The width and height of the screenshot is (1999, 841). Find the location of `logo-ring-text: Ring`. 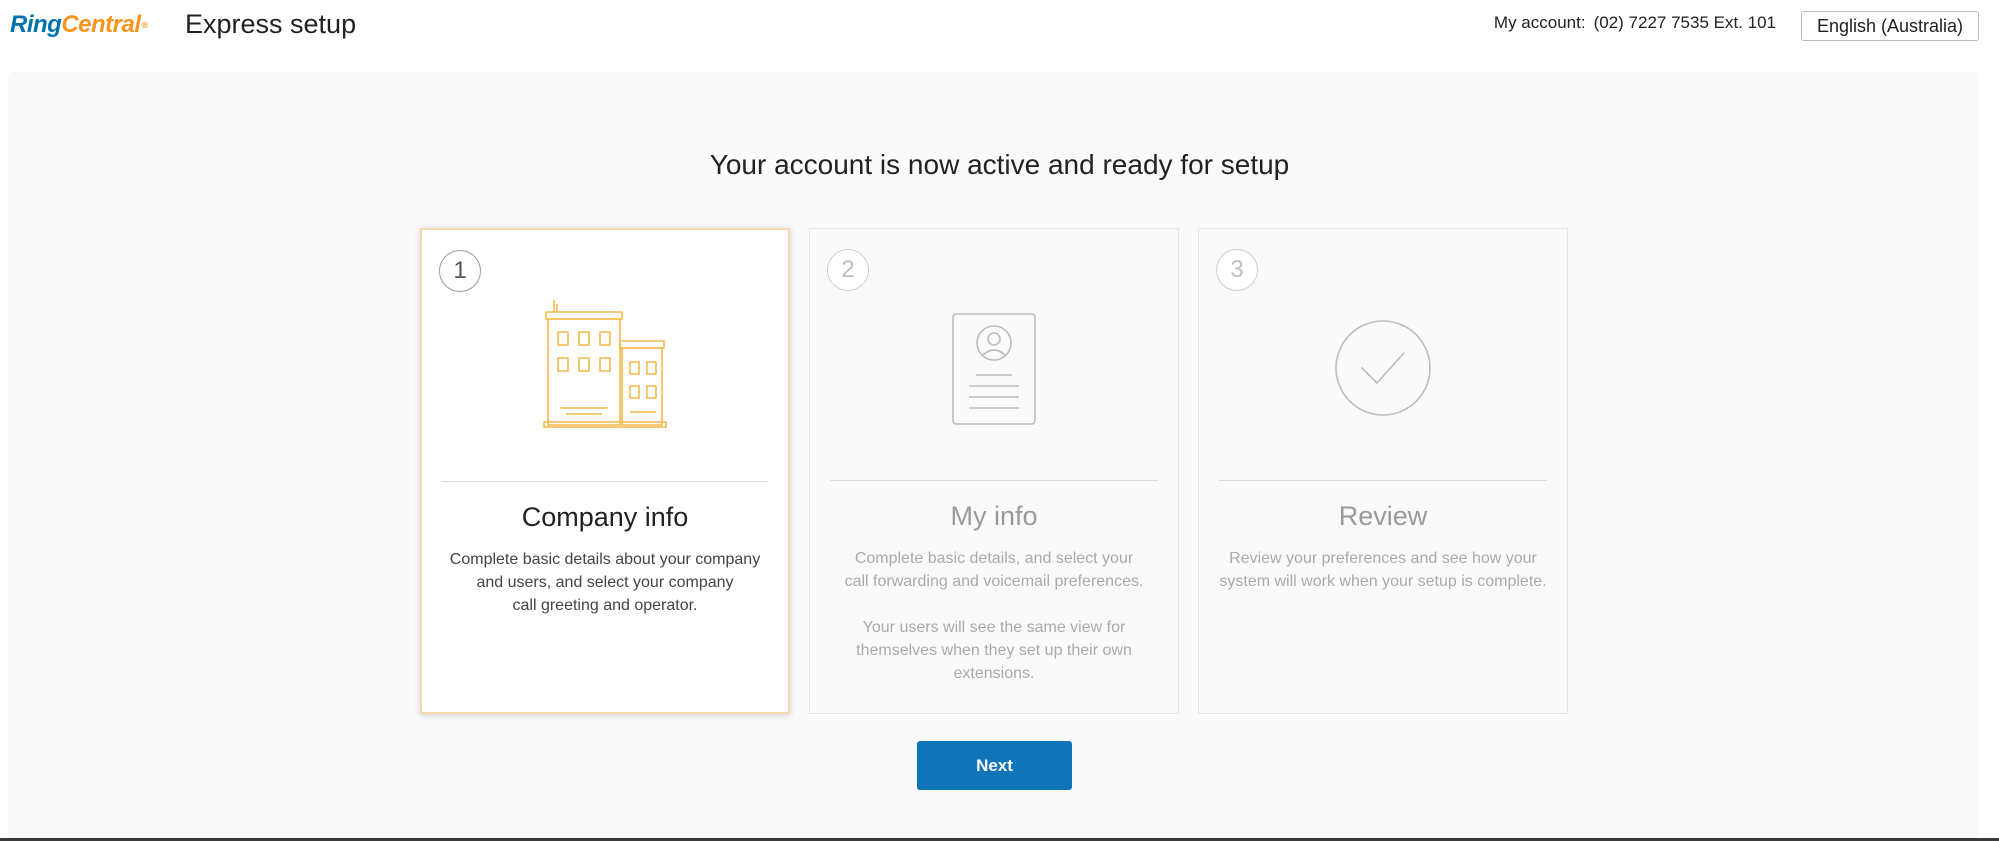

logo-ring-text: Ring is located at coordinates (36, 24).